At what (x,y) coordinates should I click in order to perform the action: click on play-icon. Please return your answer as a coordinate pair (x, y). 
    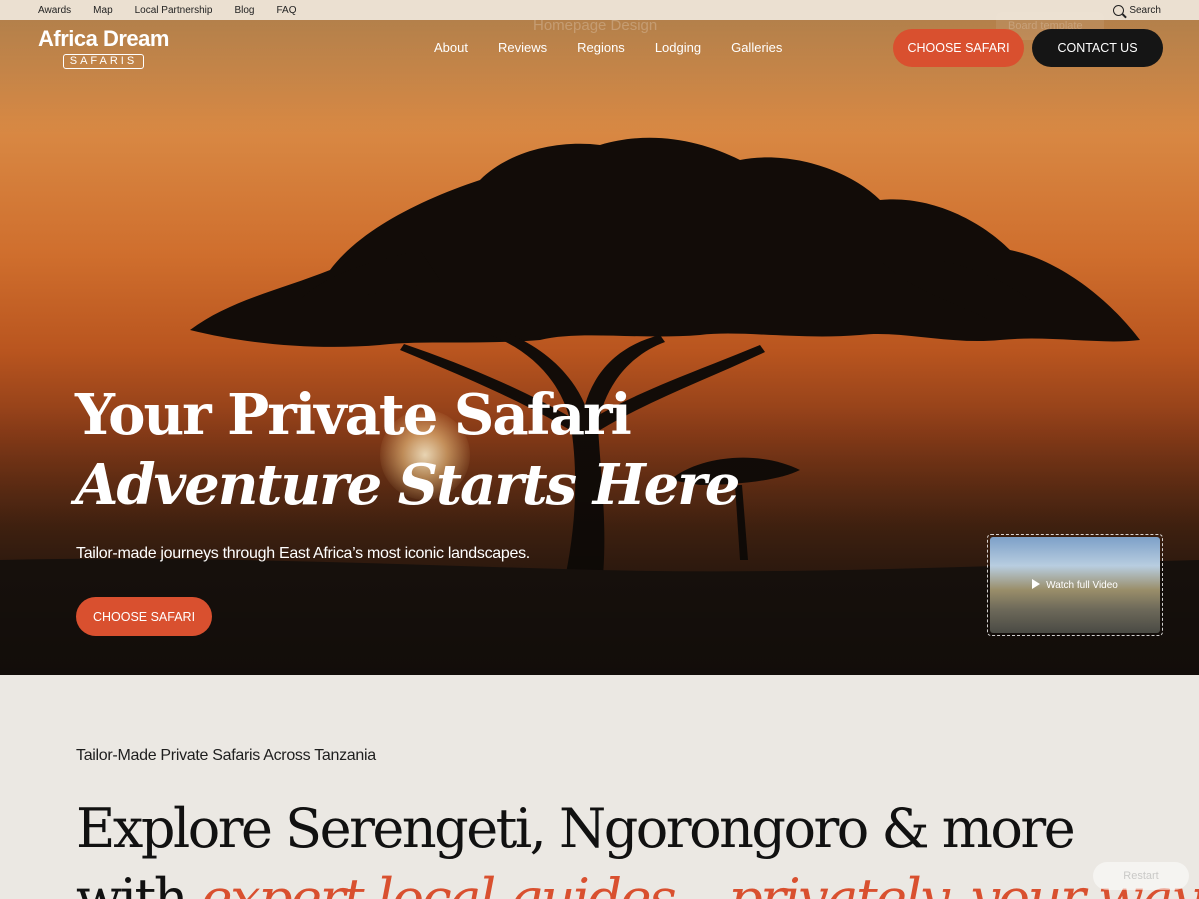
    Looking at the image, I should click on (1036, 584).